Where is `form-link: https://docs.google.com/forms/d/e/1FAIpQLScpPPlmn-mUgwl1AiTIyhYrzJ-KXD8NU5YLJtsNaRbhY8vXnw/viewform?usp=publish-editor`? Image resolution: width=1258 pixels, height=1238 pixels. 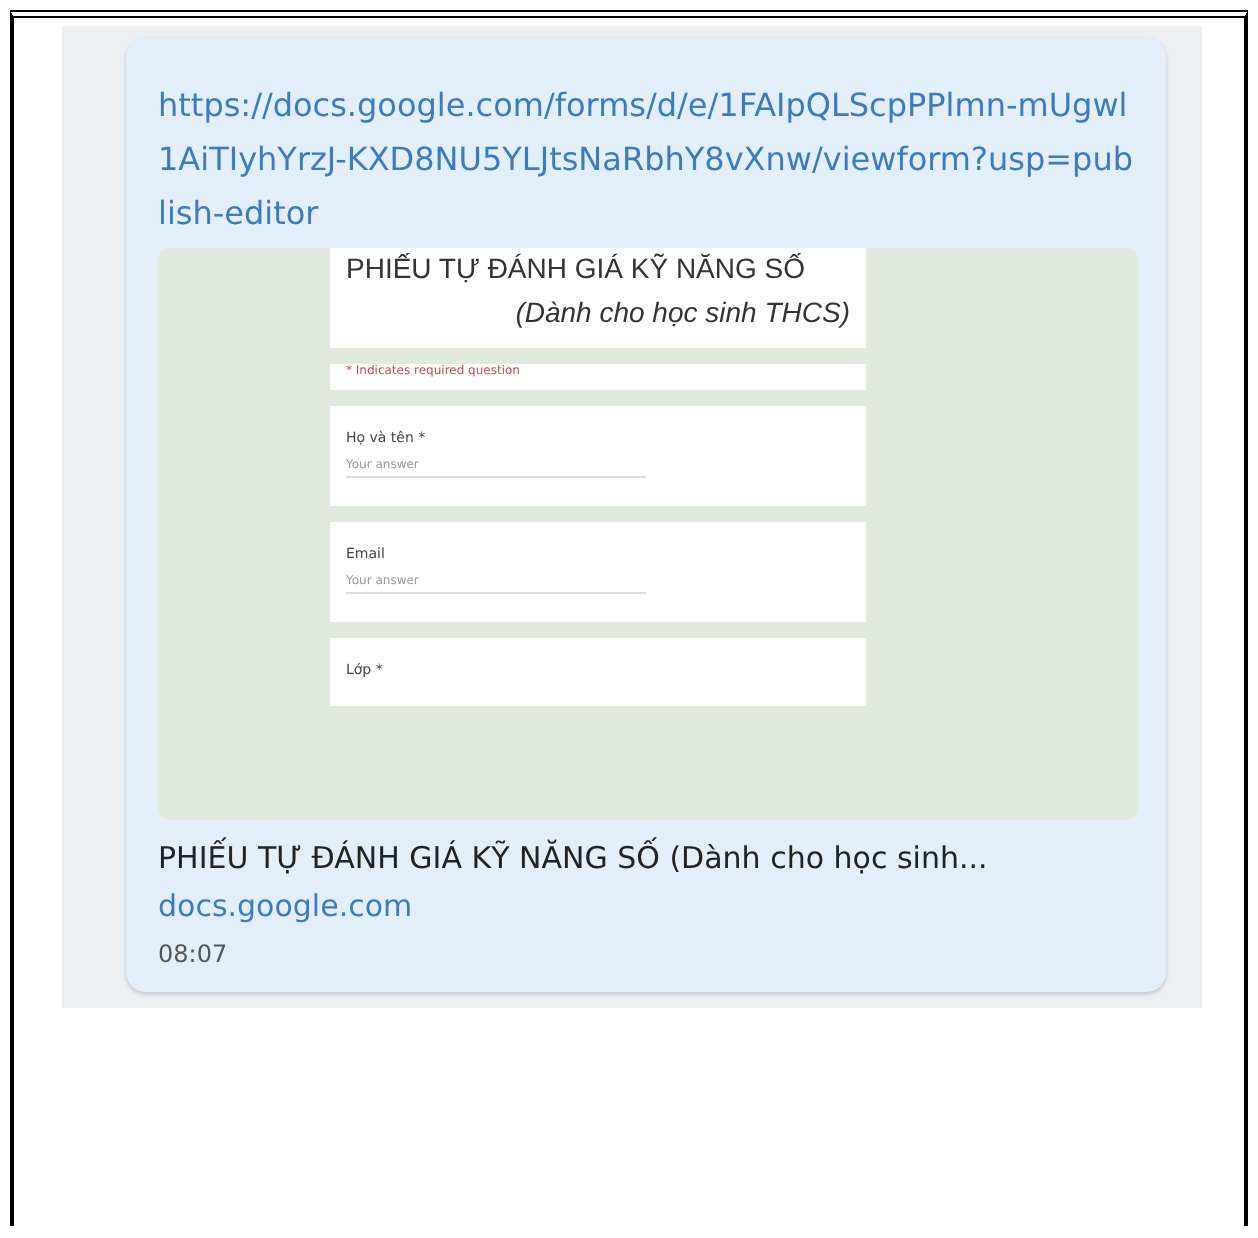
form-link: https://docs.google.com/forms/d/e/1FAIpQLScpPPlmn-mUgwl1AiTIyhYrzJ-KXD8NU5YLJtsNaRbhY8vXnw/viewform?usp=publish-editor is located at coordinates (648, 159).